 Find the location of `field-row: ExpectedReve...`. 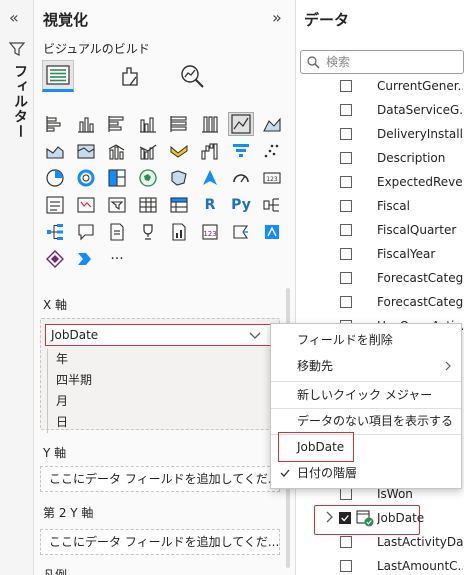

field-row: ExpectedReve... is located at coordinates (380, 182).